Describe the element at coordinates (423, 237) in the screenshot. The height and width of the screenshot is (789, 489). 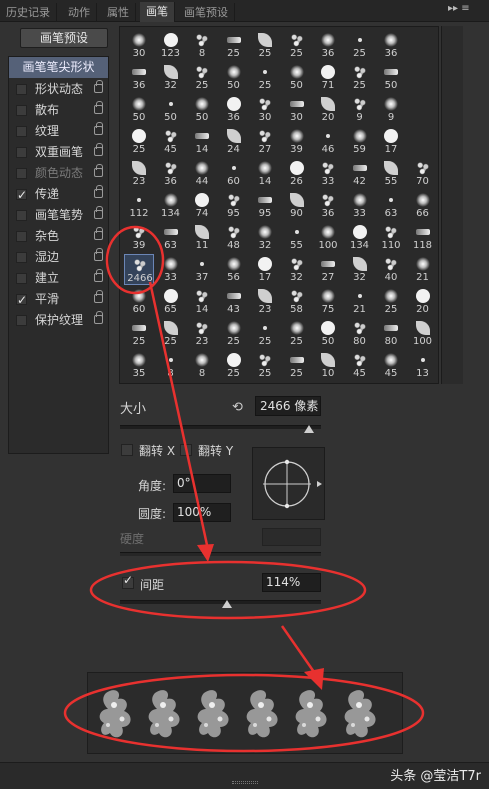
I see `brush-tip-cell: 118` at that location.